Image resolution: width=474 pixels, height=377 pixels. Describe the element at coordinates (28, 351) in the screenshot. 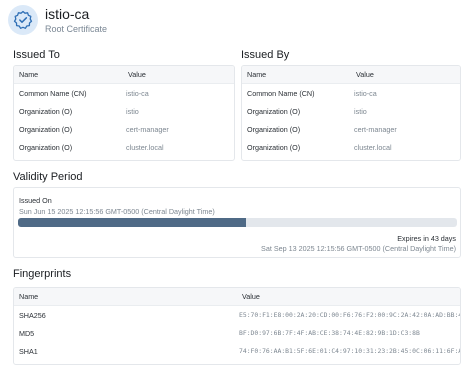

I see `row-name: SHA1` at that location.